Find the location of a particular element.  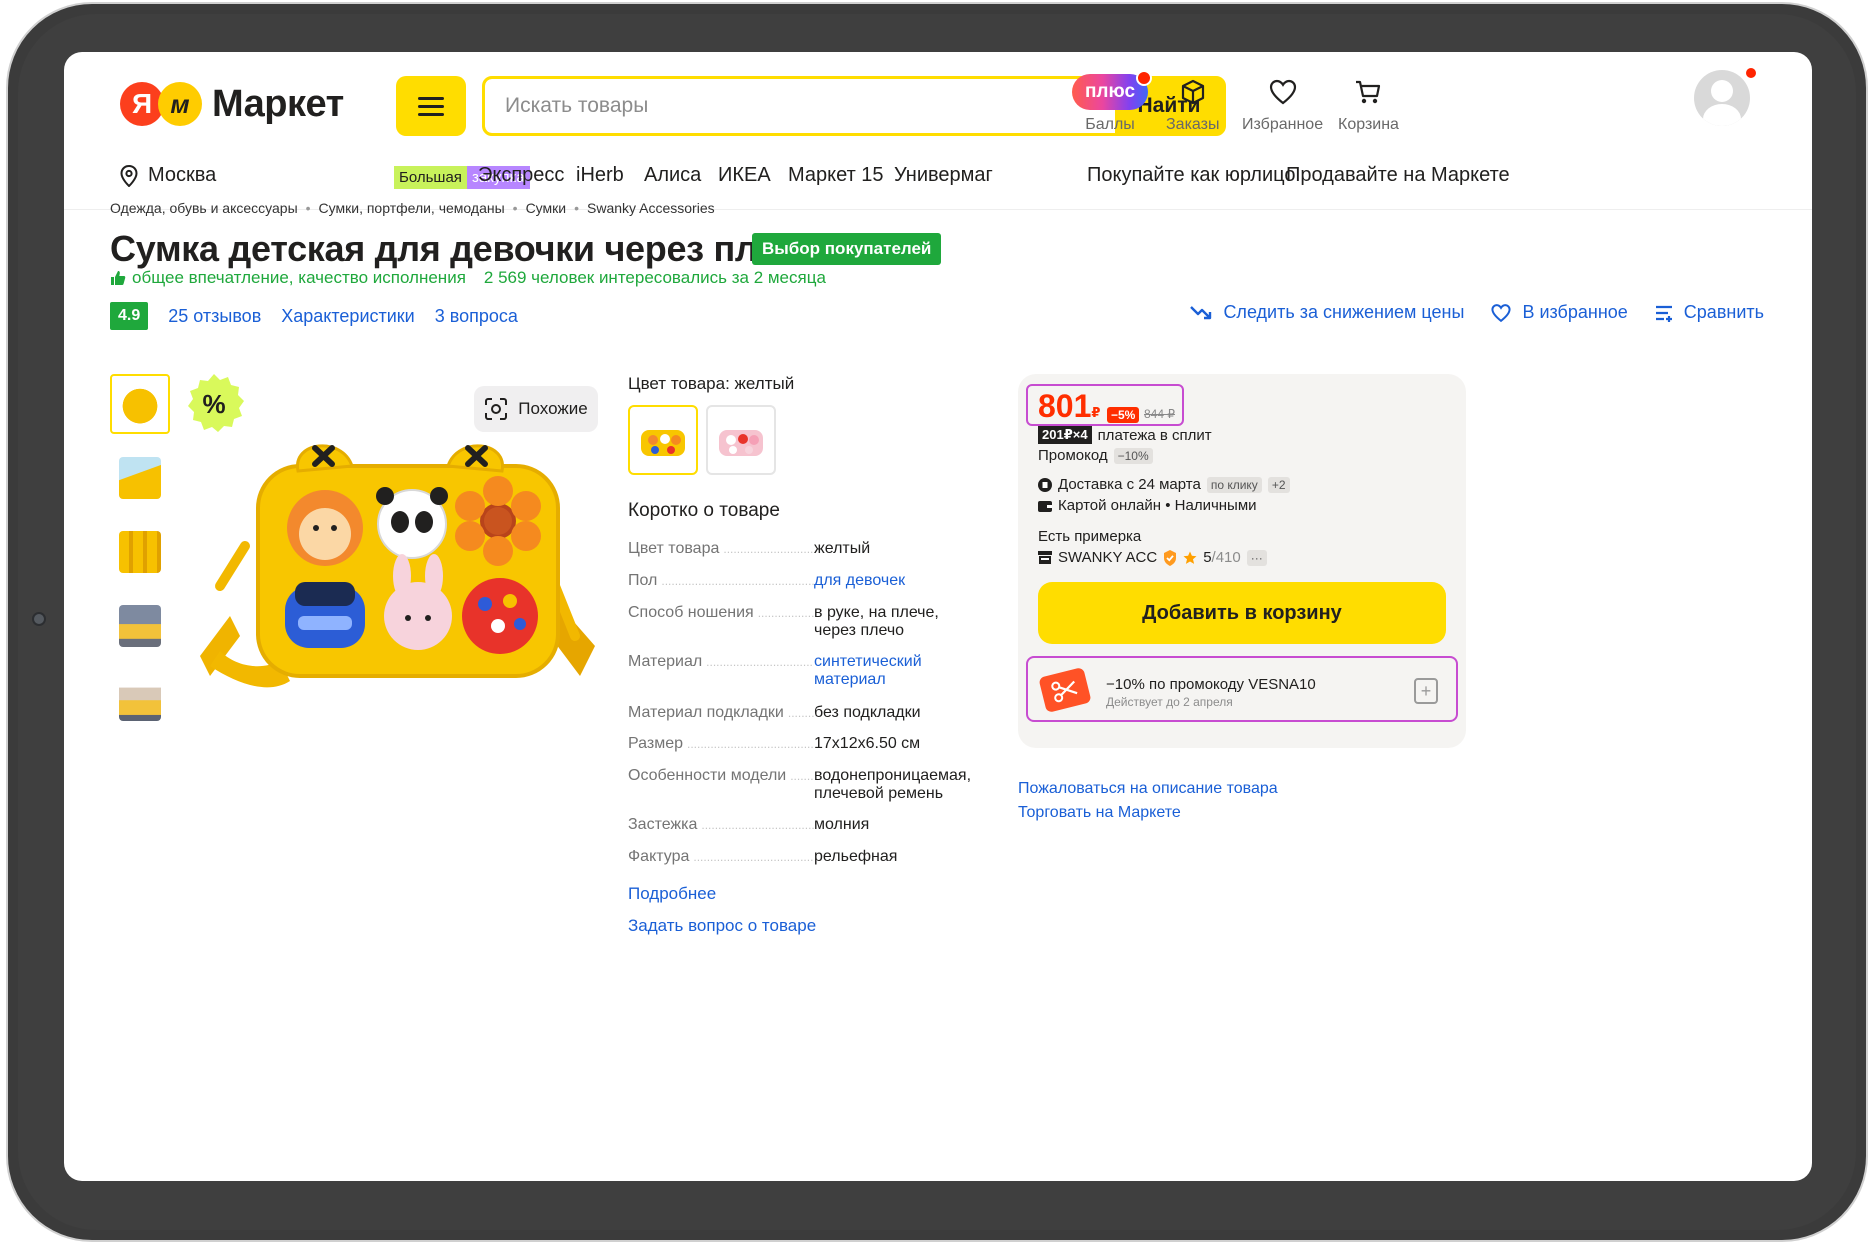

search-input is located at coordinates (800, 106).